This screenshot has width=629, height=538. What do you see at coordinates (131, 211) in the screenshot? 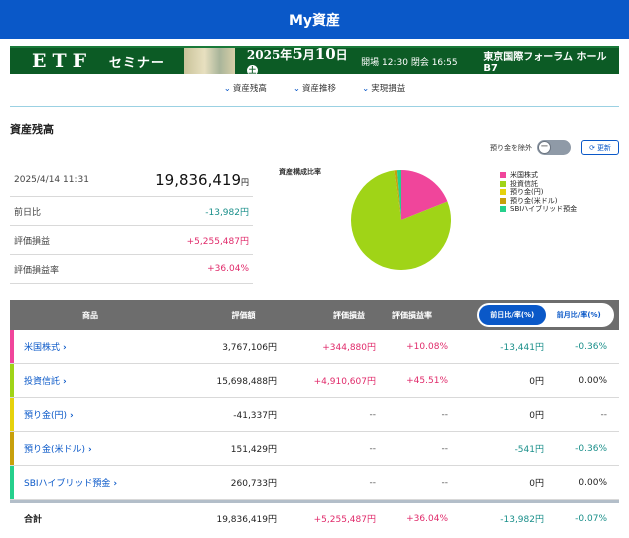
I see `summary-row: 前日比 -13,982円` at bounding box center [131, 211].